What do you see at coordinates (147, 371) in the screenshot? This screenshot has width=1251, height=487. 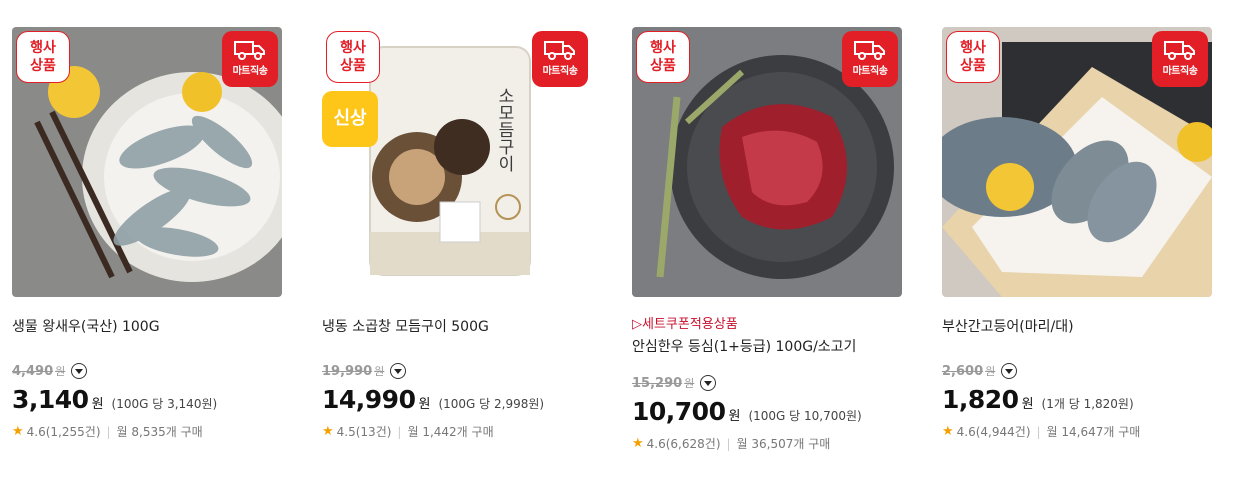 I see `original-price: 4,490 원` at bounding box center [147, 371].